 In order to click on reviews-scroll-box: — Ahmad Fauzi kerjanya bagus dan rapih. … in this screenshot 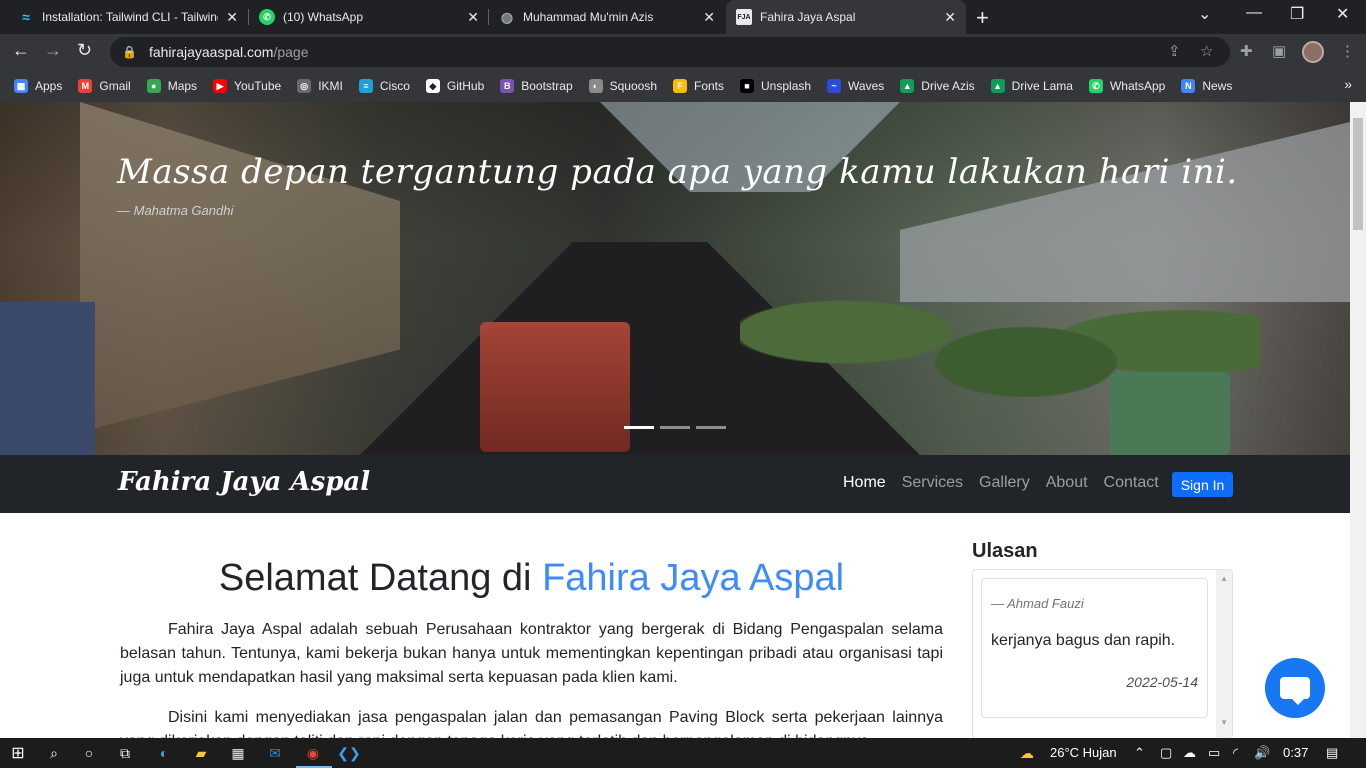, I will do `click(1102, 653)`.